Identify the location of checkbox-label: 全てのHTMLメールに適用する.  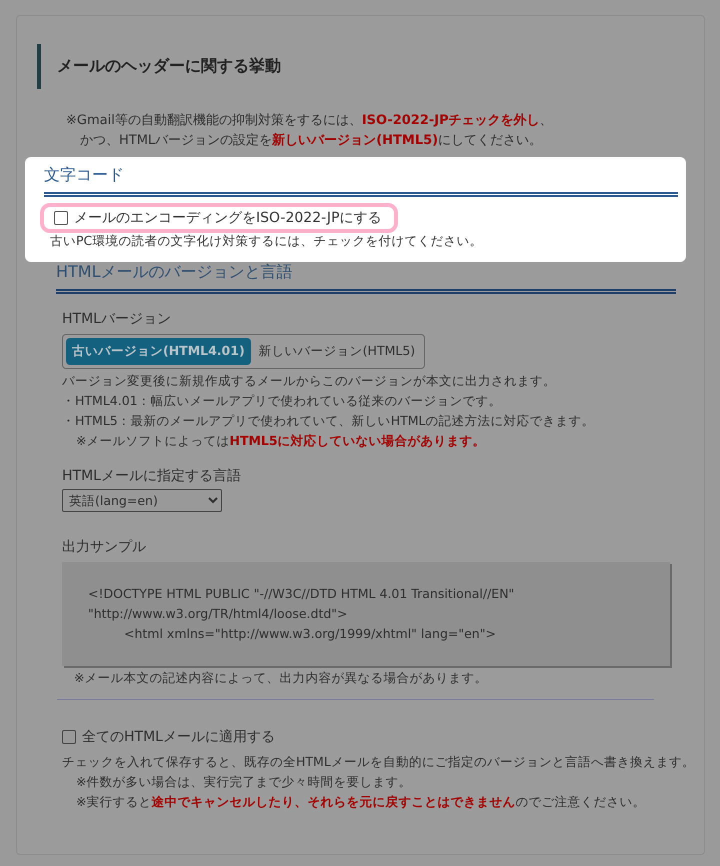
(178, 737).